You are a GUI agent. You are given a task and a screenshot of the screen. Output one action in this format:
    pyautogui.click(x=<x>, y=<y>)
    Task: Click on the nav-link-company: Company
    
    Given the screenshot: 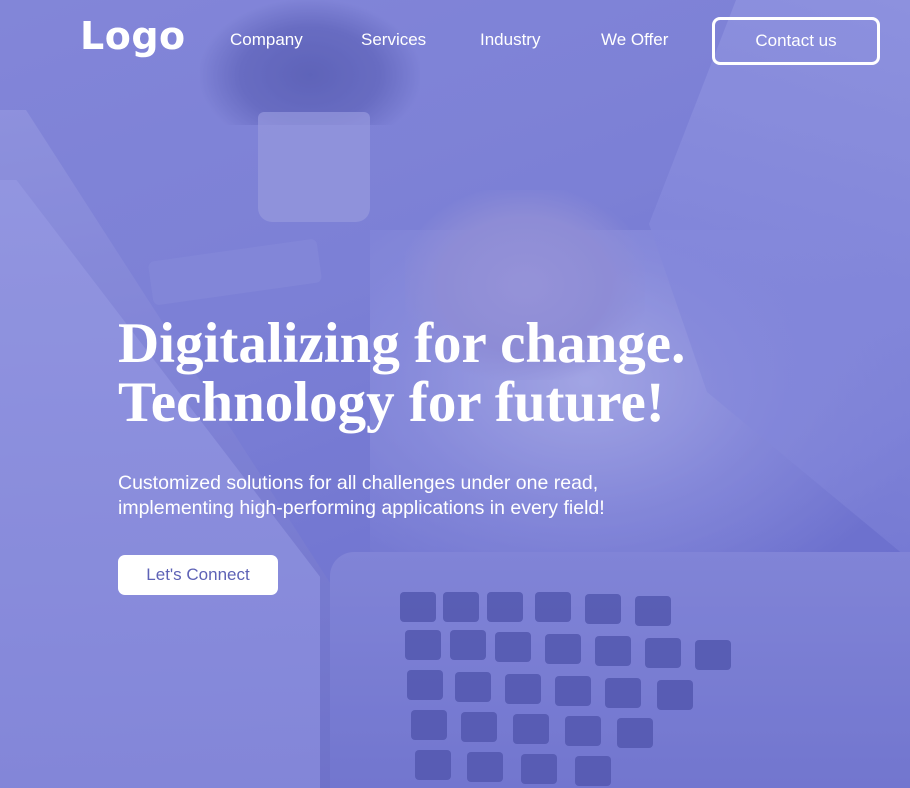 What is the action you would take?
    pyautogui.click(x=266, y=40)
    